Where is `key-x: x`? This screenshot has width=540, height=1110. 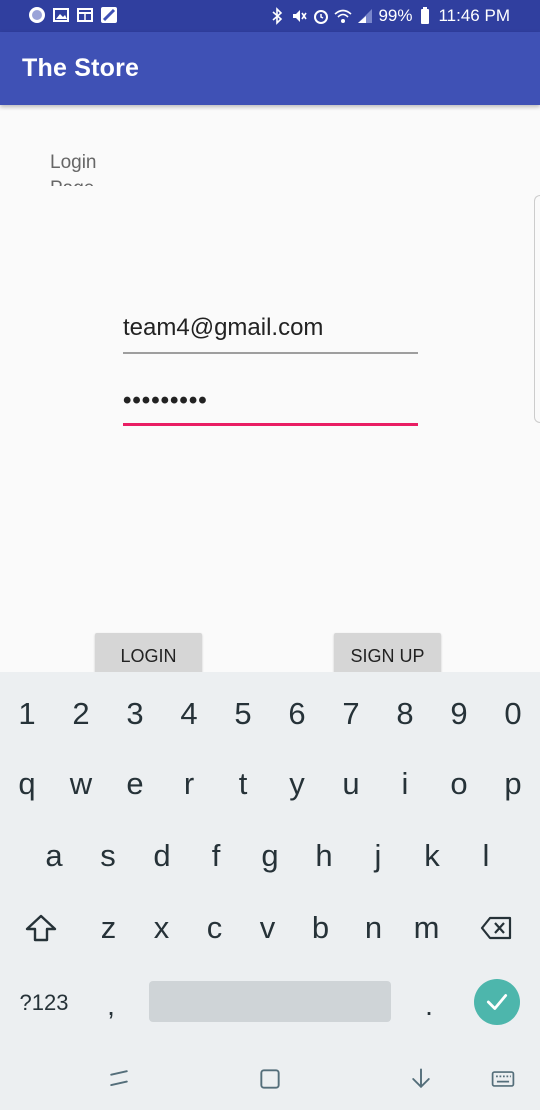 key-x: x is located at coordinates (161, 928).